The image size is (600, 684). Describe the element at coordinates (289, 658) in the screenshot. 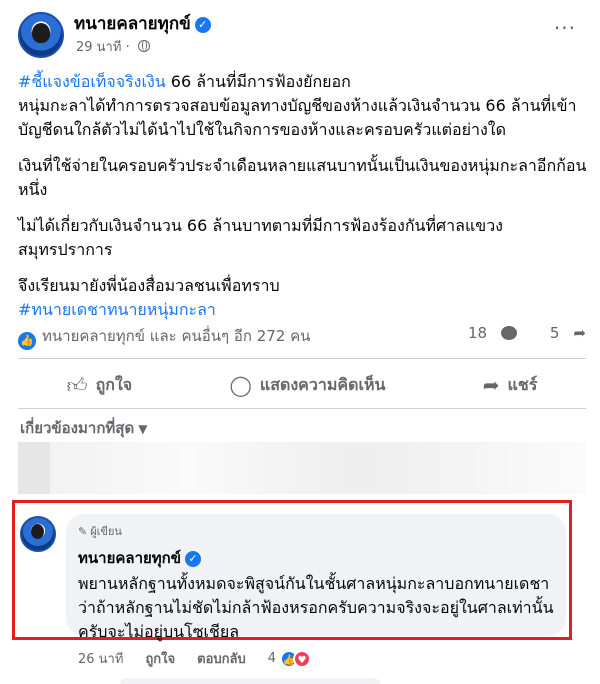

I see `comment-reactions: 4 👍 ♥` at that location.